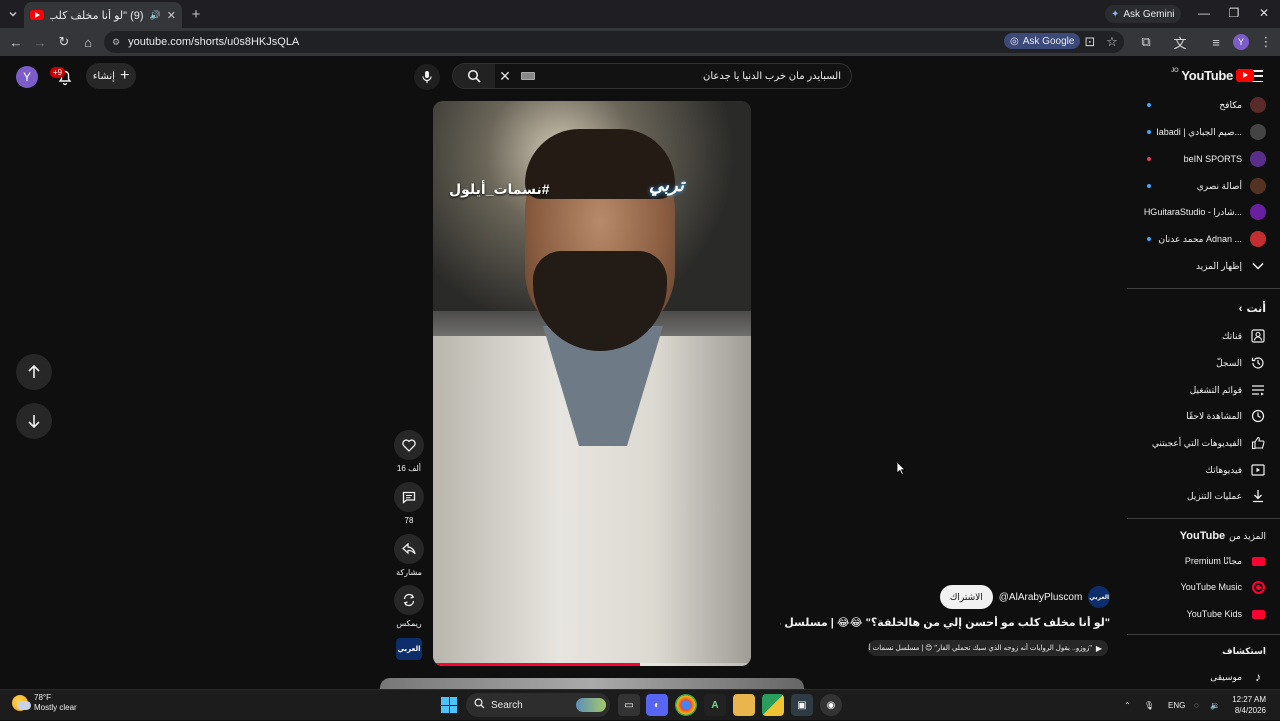 The image size is (1280, 721). What do you see at coordinates (16, 42) in the screenshot?
I see `back-icon: ←` at bounding box center [16, 42].